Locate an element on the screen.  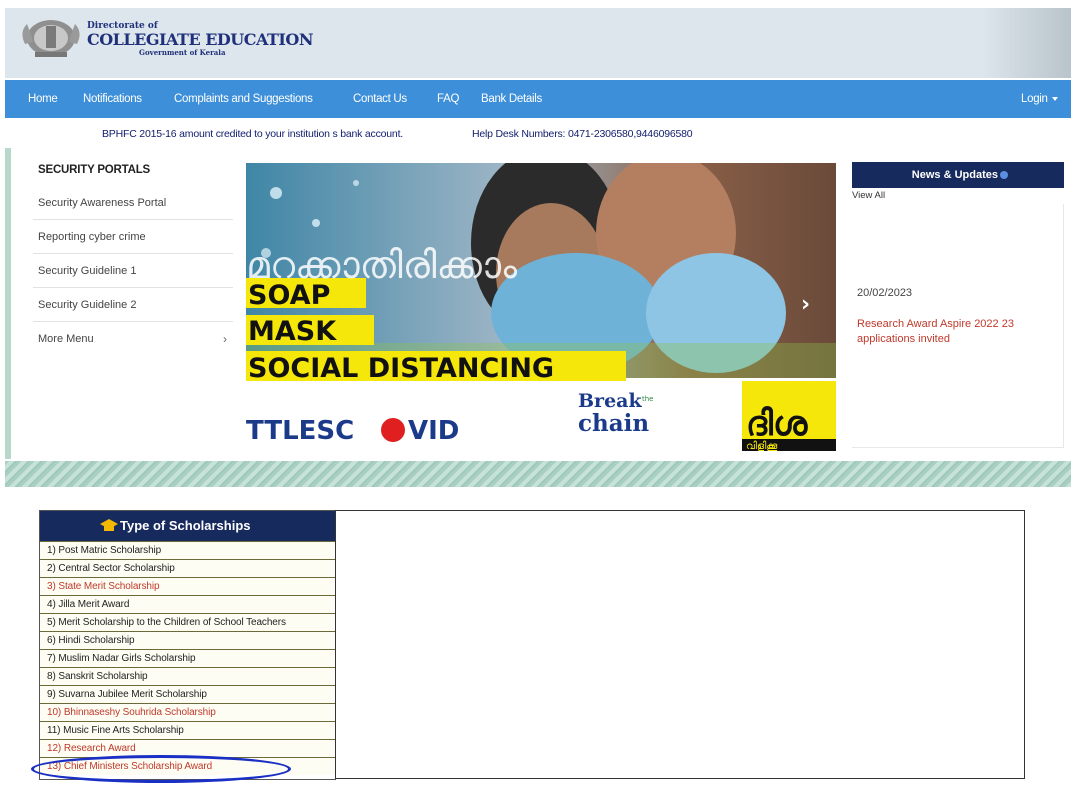
security-item-guideline-2: Security Guideline 2 is located at coordinates (133, 305).